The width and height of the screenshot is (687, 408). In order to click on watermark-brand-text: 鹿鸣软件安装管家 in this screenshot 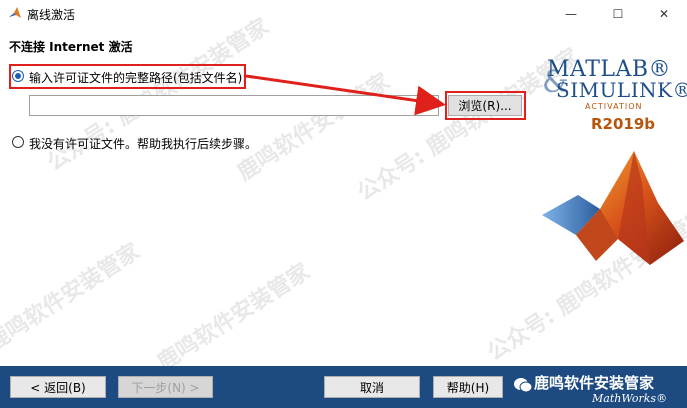, I will do `click(594, 383)`.